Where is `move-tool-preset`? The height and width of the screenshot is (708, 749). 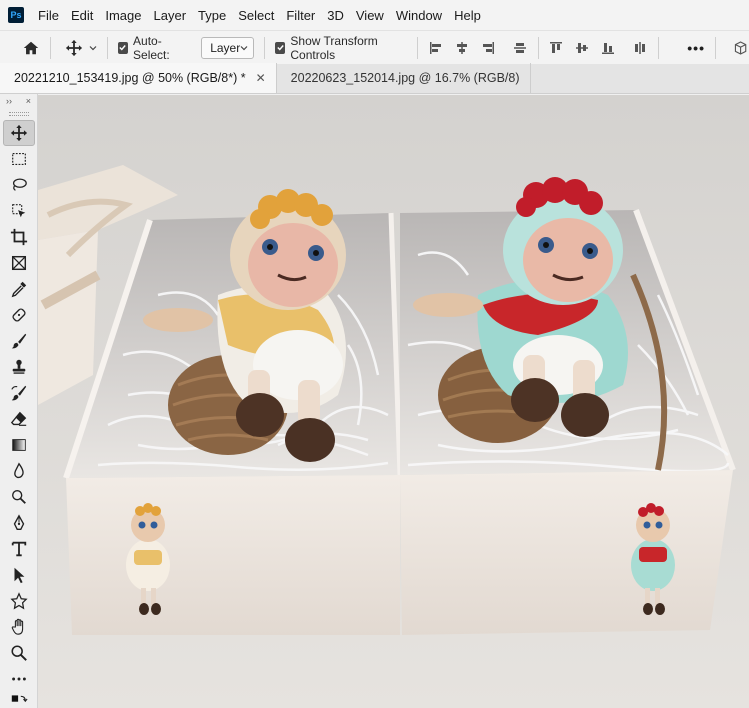 move-tool-preset is located at coordinates (81, 48).